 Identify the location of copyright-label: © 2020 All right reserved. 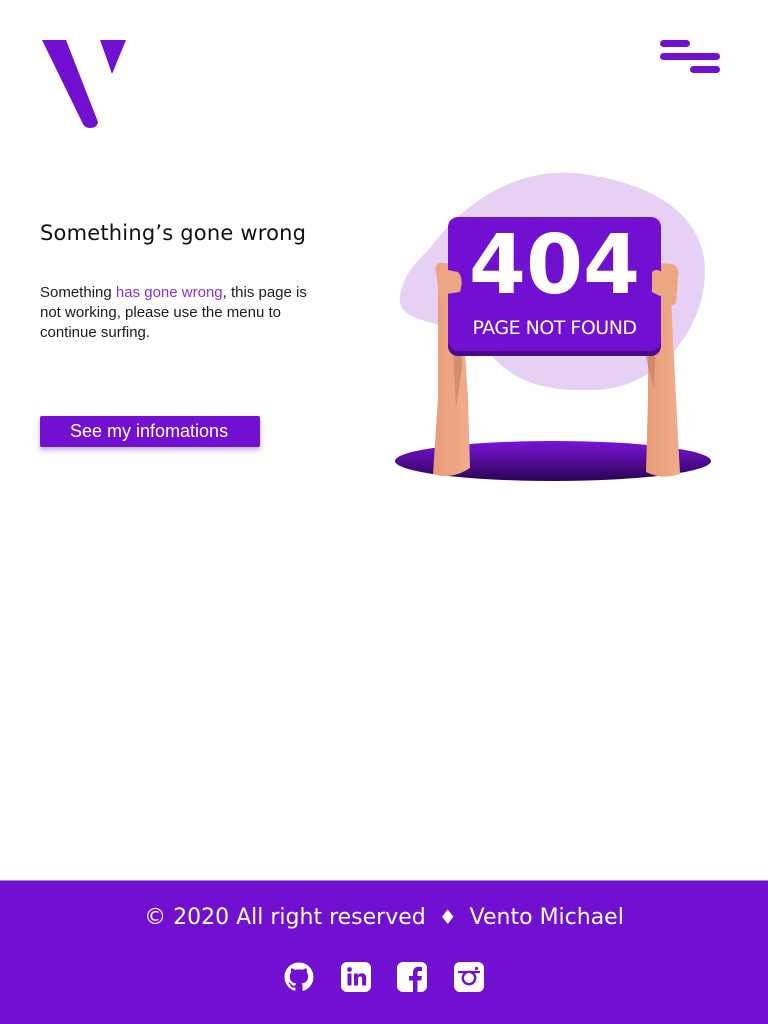
(285, 917).